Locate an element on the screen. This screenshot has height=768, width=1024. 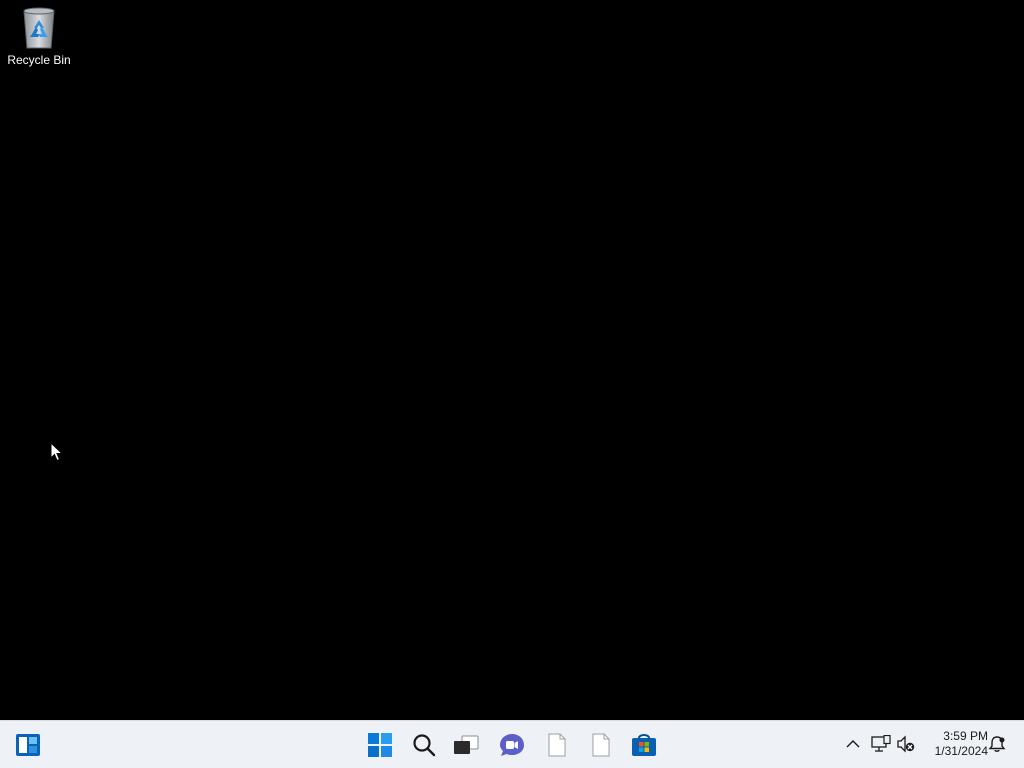
notification-bell-icon is located at coordinates (997, 744).